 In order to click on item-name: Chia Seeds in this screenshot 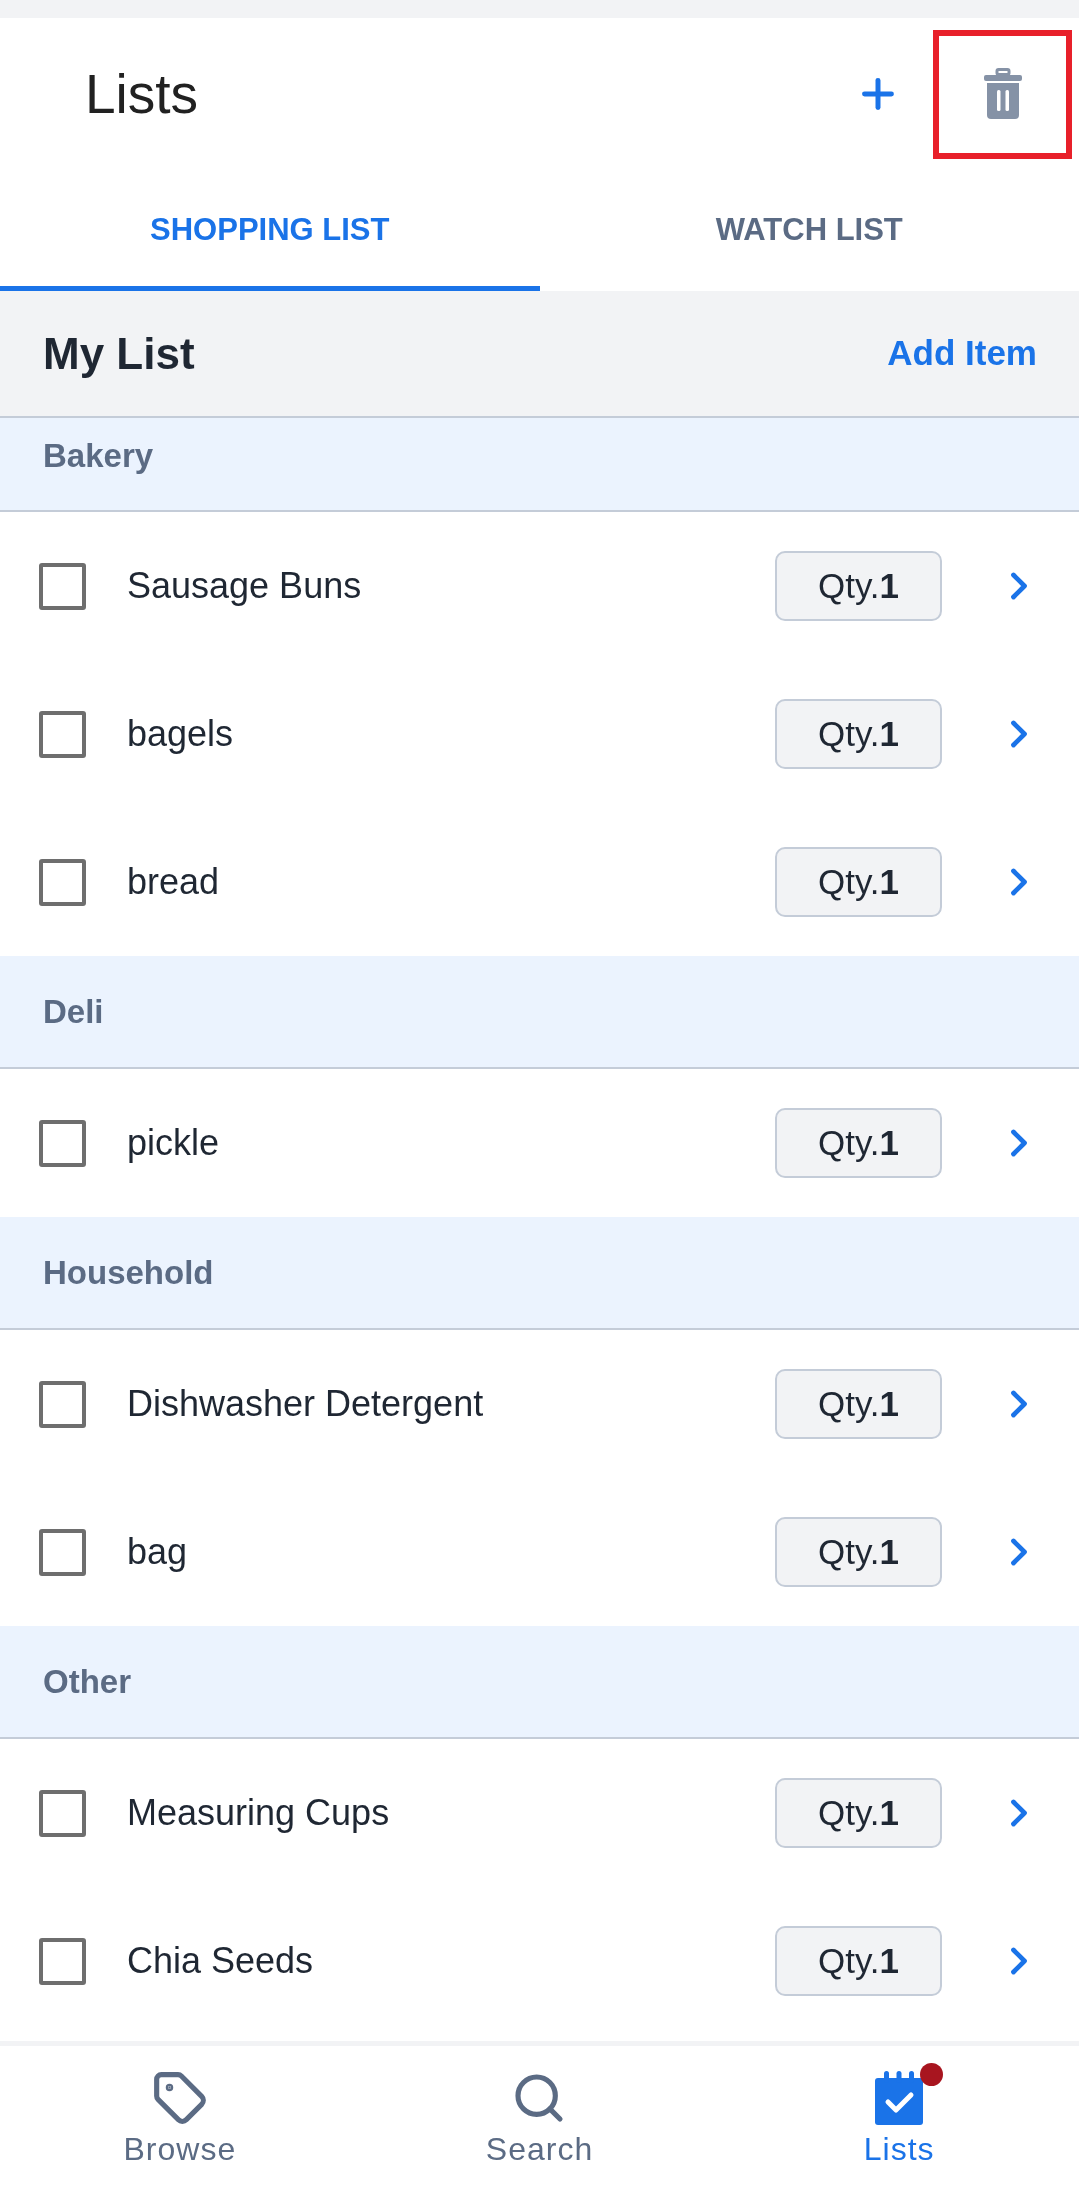, I will do `click(220, 1961)`.